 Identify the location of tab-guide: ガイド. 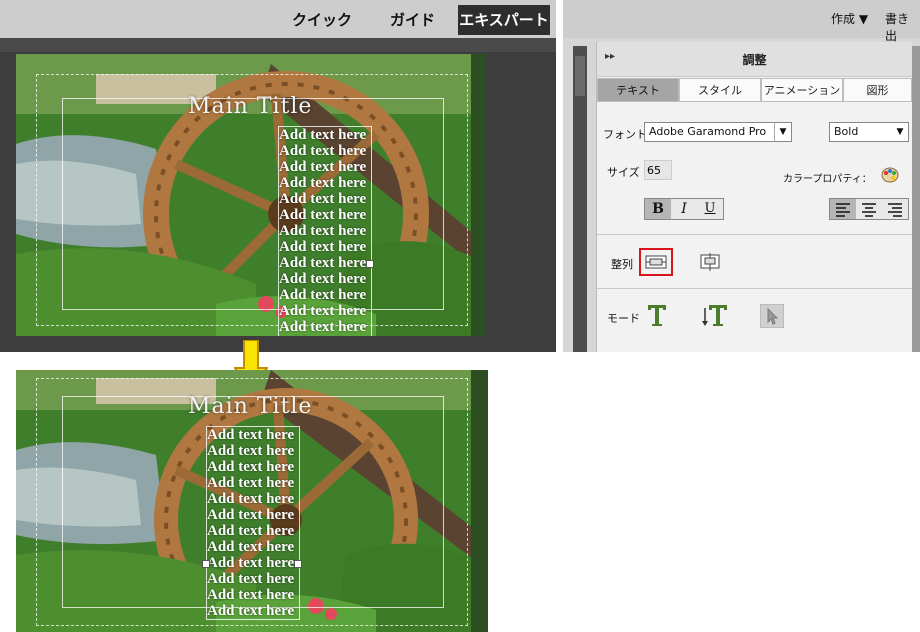
(412, 20).